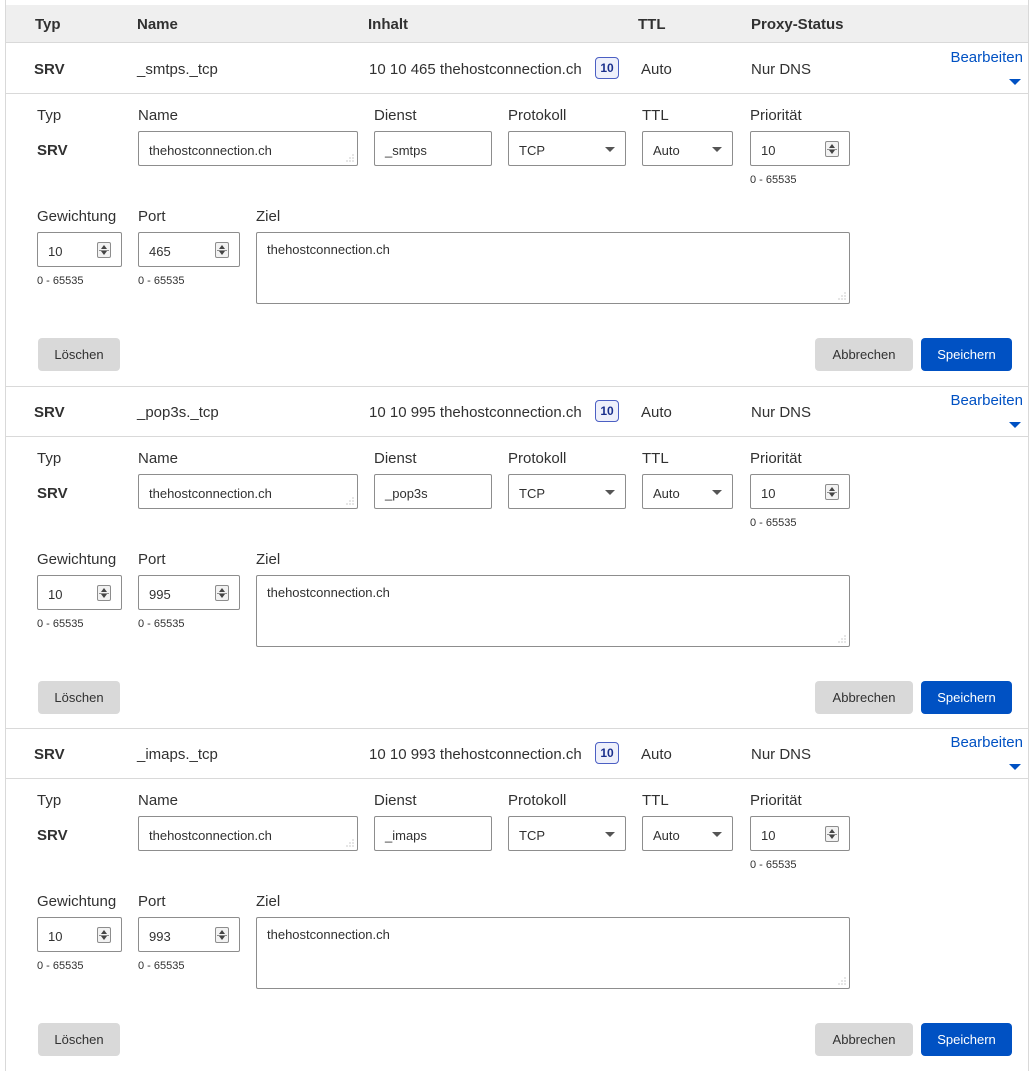  I want to click on table-header: Typ Name Inhalt TTL Proxy-Status, so click(517, 24).